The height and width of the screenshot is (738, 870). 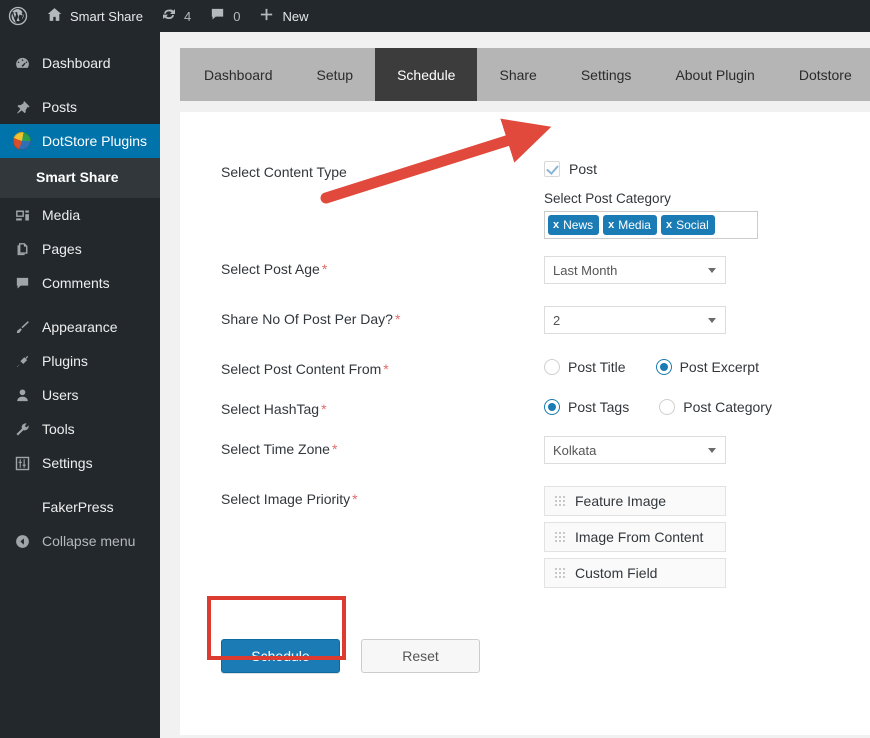 What do you see at coordinates (616, 573) in the screenshot?
I see `priority-item-label: Custom Field` at bounding box center [616, 573].